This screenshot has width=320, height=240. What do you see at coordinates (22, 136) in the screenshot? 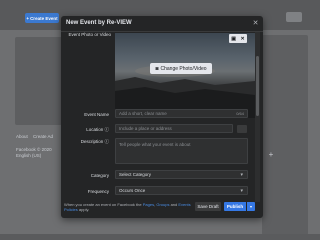
I see `background-link-about: About` at bounding box center [22, 136].